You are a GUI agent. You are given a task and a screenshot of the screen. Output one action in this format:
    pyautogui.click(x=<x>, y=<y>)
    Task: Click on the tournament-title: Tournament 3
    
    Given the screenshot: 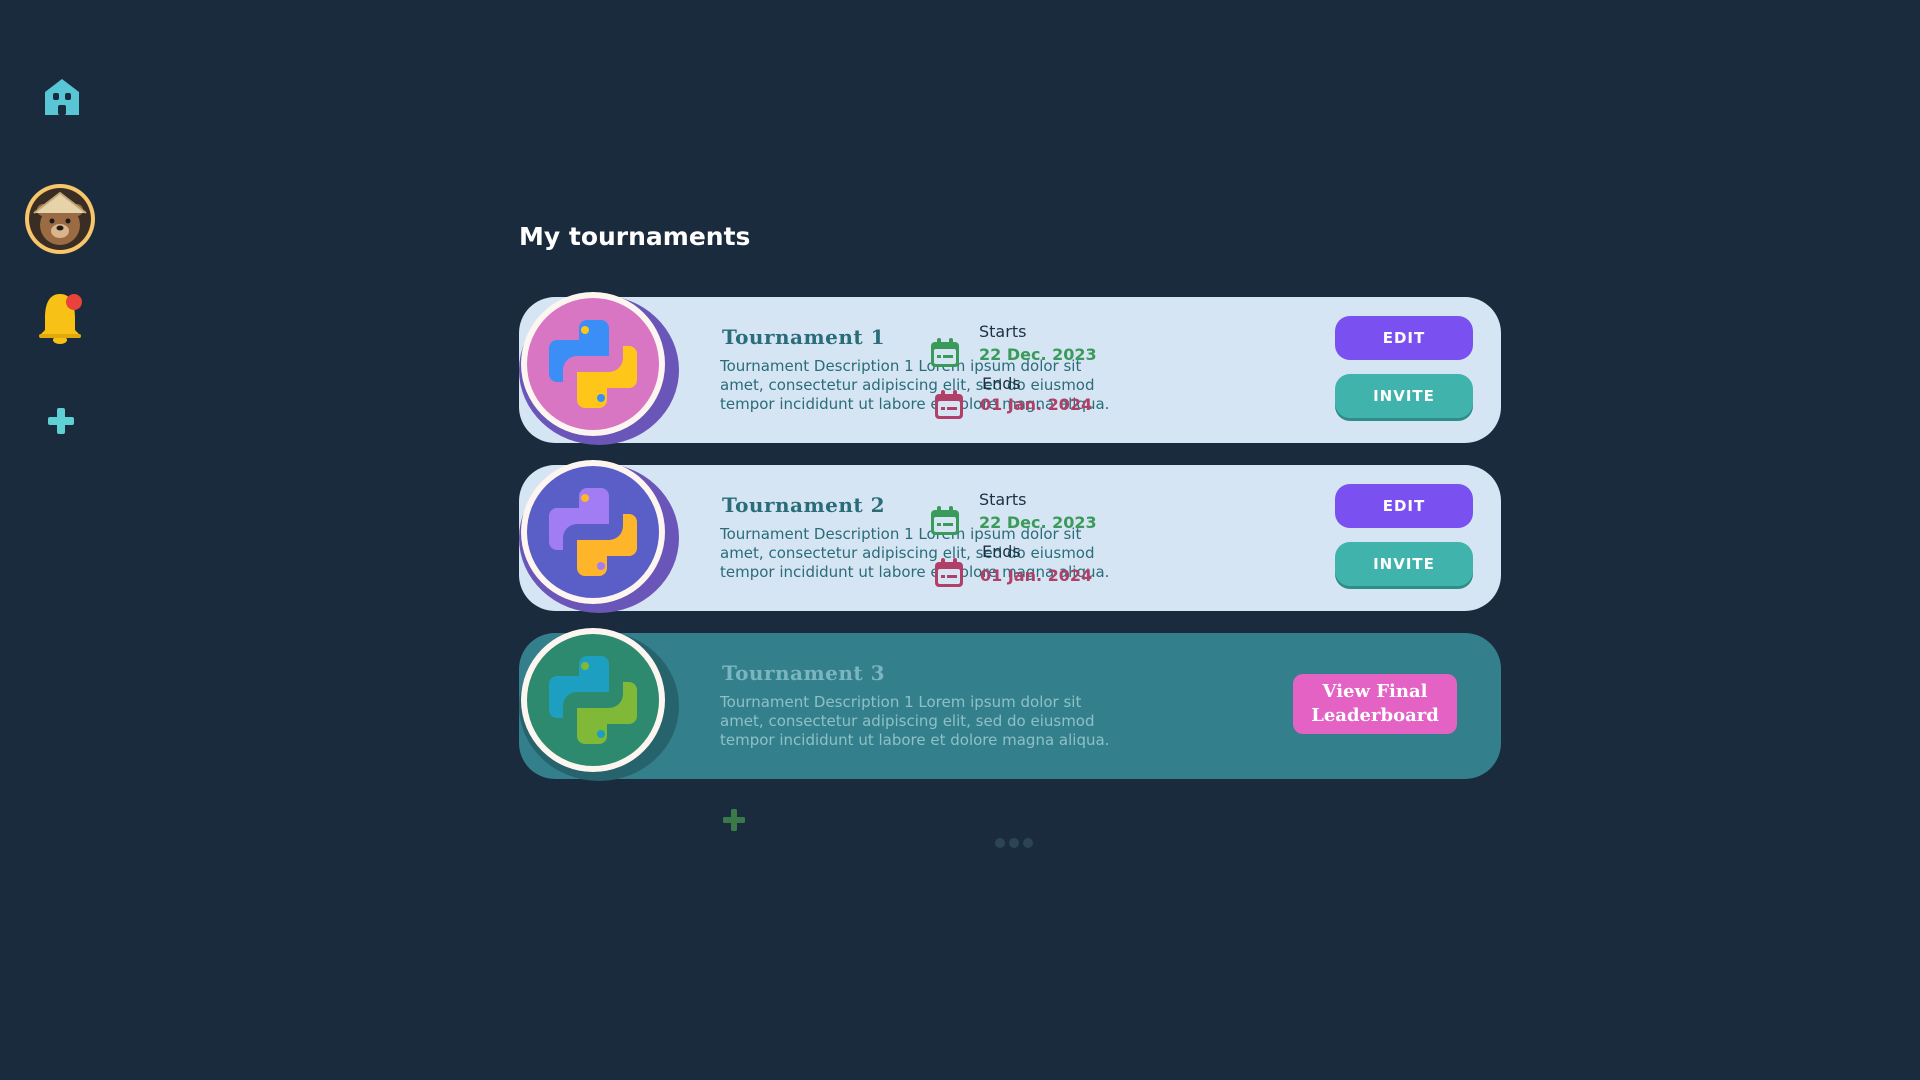 What is the action you would take?
    pyautogui.click(x=804, y=673)
    